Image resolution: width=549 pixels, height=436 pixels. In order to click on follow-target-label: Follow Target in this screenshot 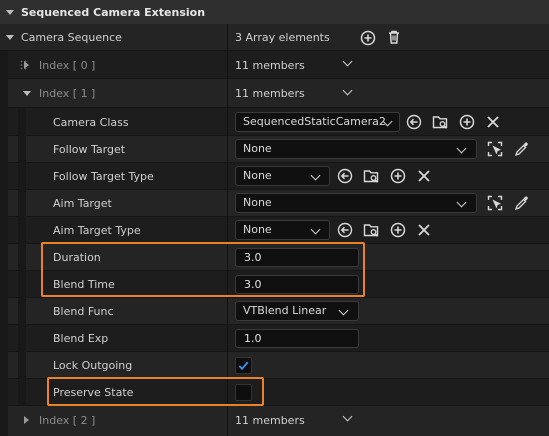, I will do `click(89, 149)`.